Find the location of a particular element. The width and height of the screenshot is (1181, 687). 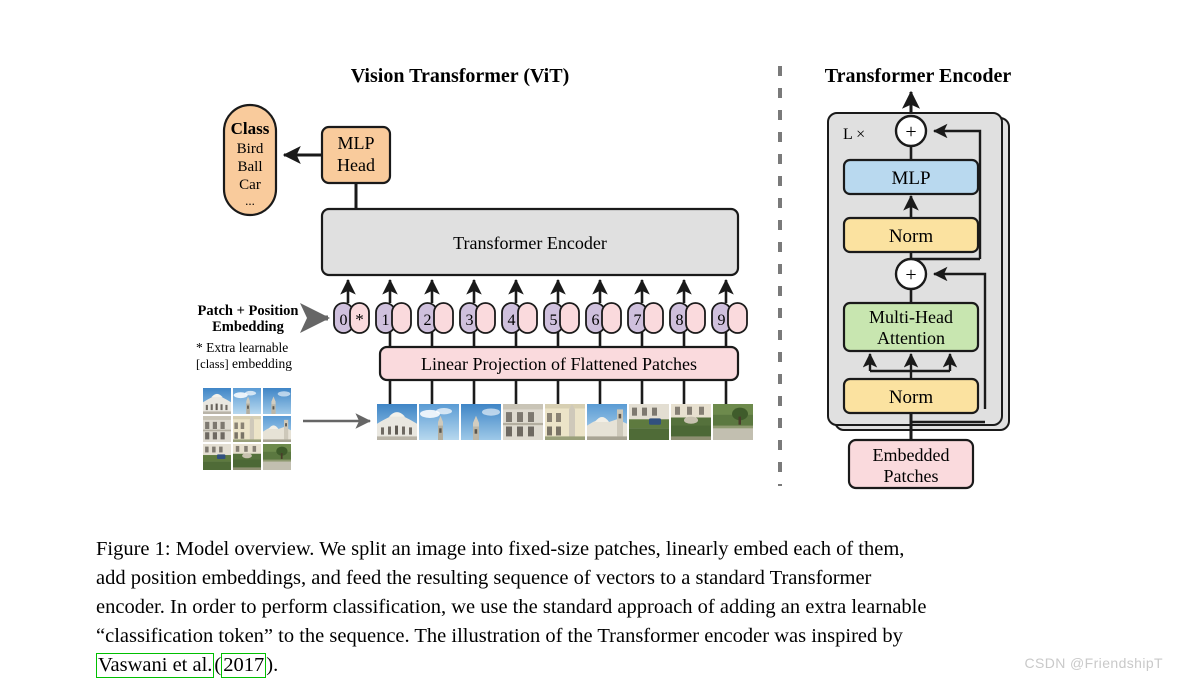

token-2: 2 is located at coordinates (435, 318).